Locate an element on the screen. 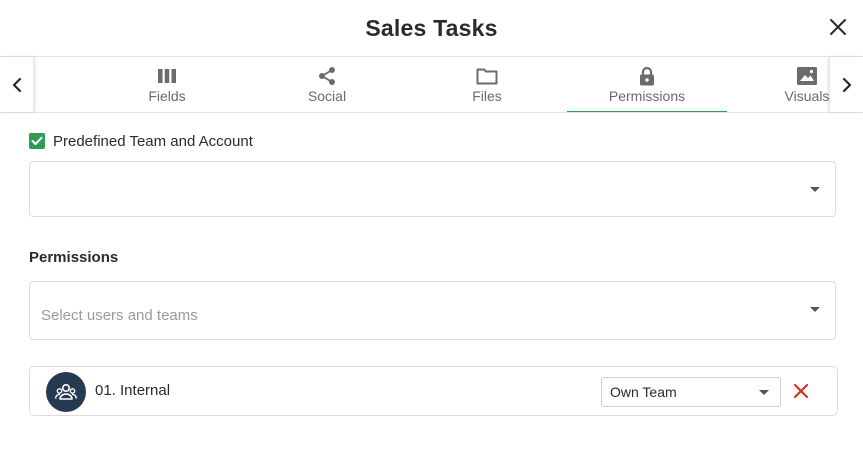 This screenshot has height=471, width=863. permission-entry-name: 01. Internal is located at coordinates (133, 390).